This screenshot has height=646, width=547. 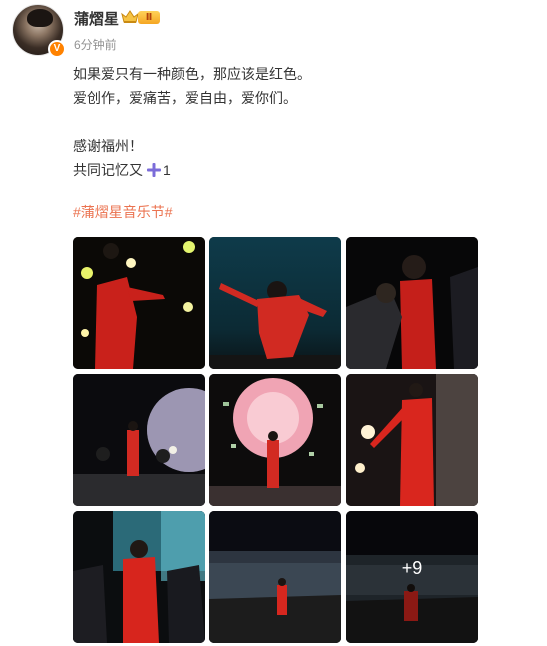 What do you see at coordinates (293, 170) in the screenshot?
I see `content-line-last: 共同记忆又 1` at bounding box center [293, 170].